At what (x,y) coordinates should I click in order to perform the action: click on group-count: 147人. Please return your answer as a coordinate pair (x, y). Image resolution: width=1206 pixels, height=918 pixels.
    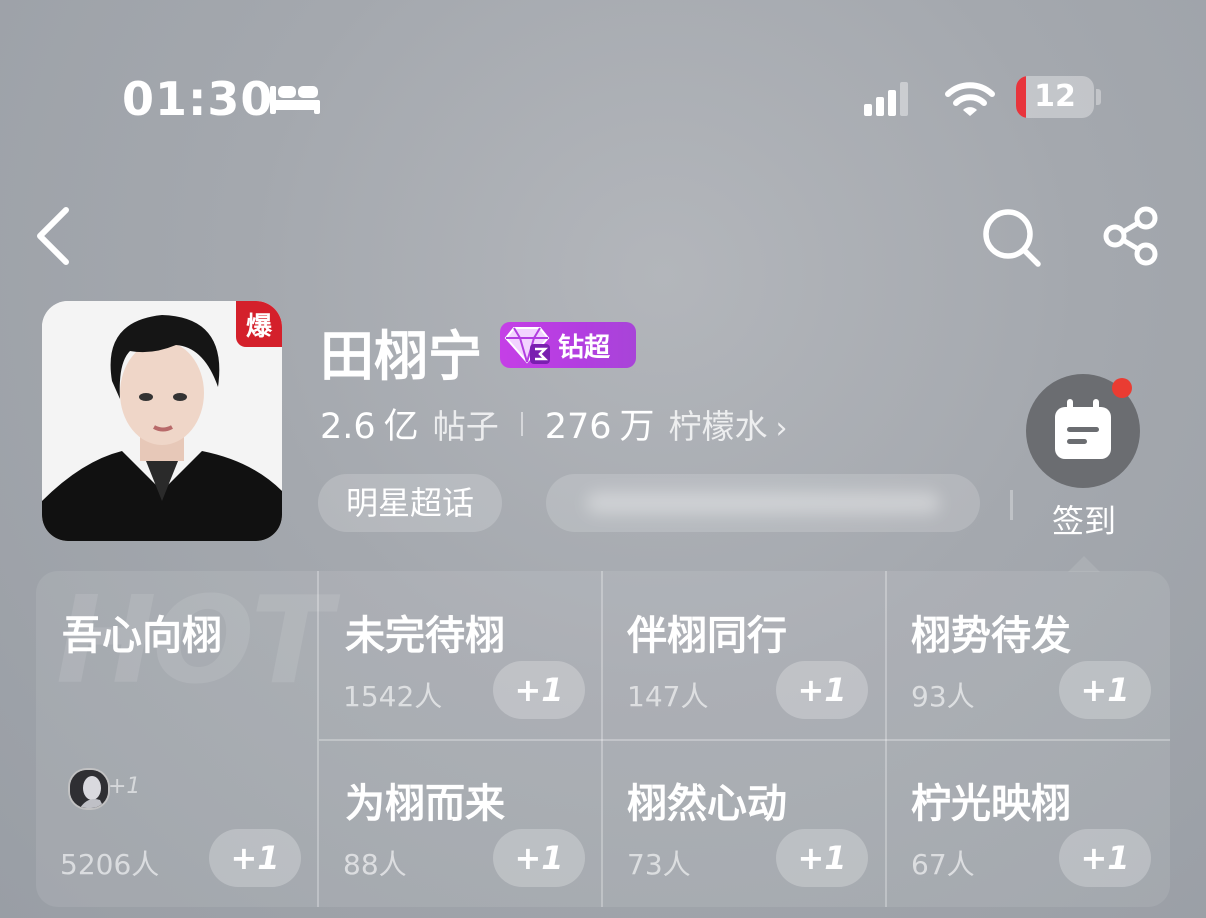
    Looking at the image, I should click on (668, 696).